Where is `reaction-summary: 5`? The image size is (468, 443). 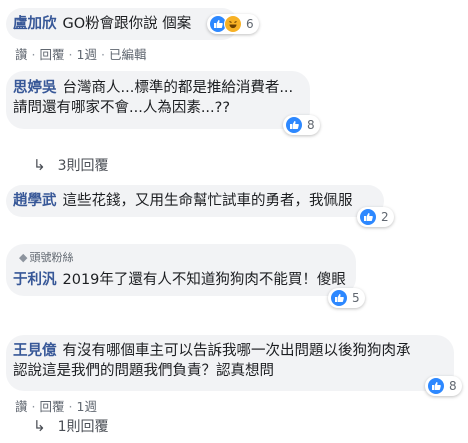
reaction-summary: 5 is located at coordinates (346, 298).